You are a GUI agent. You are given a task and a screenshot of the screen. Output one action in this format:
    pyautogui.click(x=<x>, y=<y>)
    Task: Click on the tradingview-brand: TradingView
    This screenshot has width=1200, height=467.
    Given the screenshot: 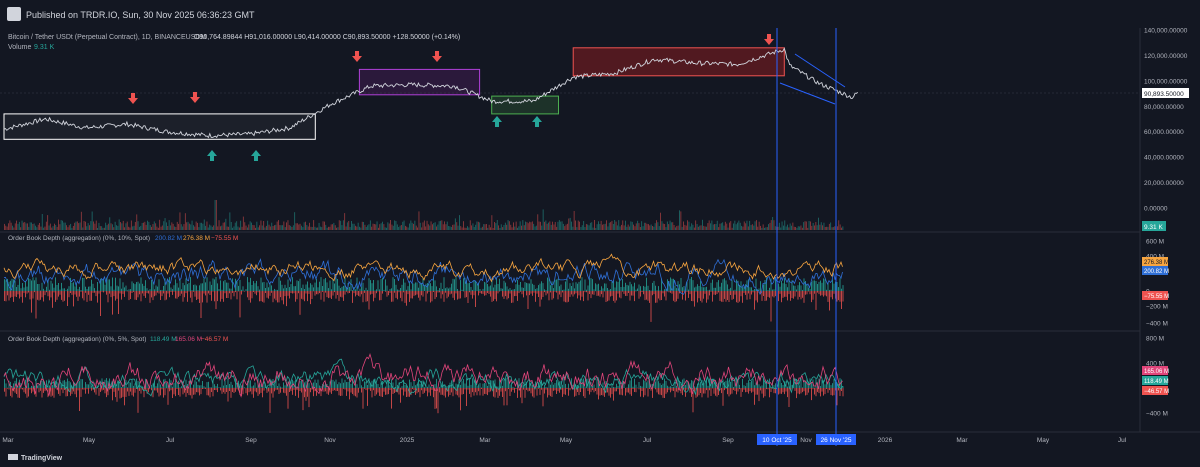 What is the action you would take?
    pyautogui.click(x=42, y=458)
    